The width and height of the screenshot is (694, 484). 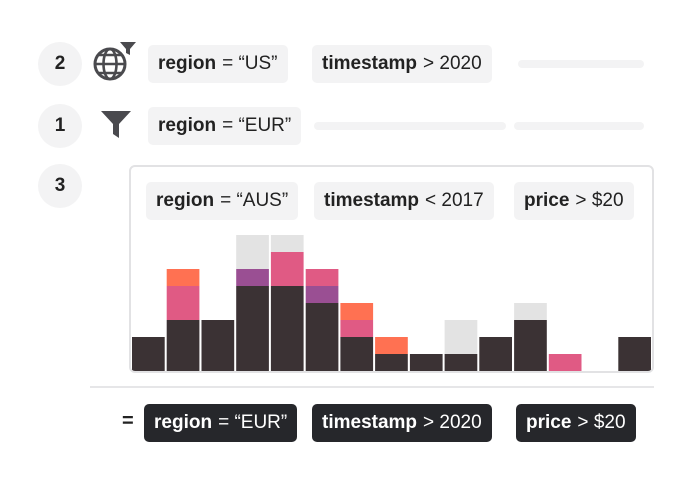 What do you see at coordinates (574, 201) in the screenshot?
I see `filter-chip-price: price > $20` at bounding box center [574, 201].